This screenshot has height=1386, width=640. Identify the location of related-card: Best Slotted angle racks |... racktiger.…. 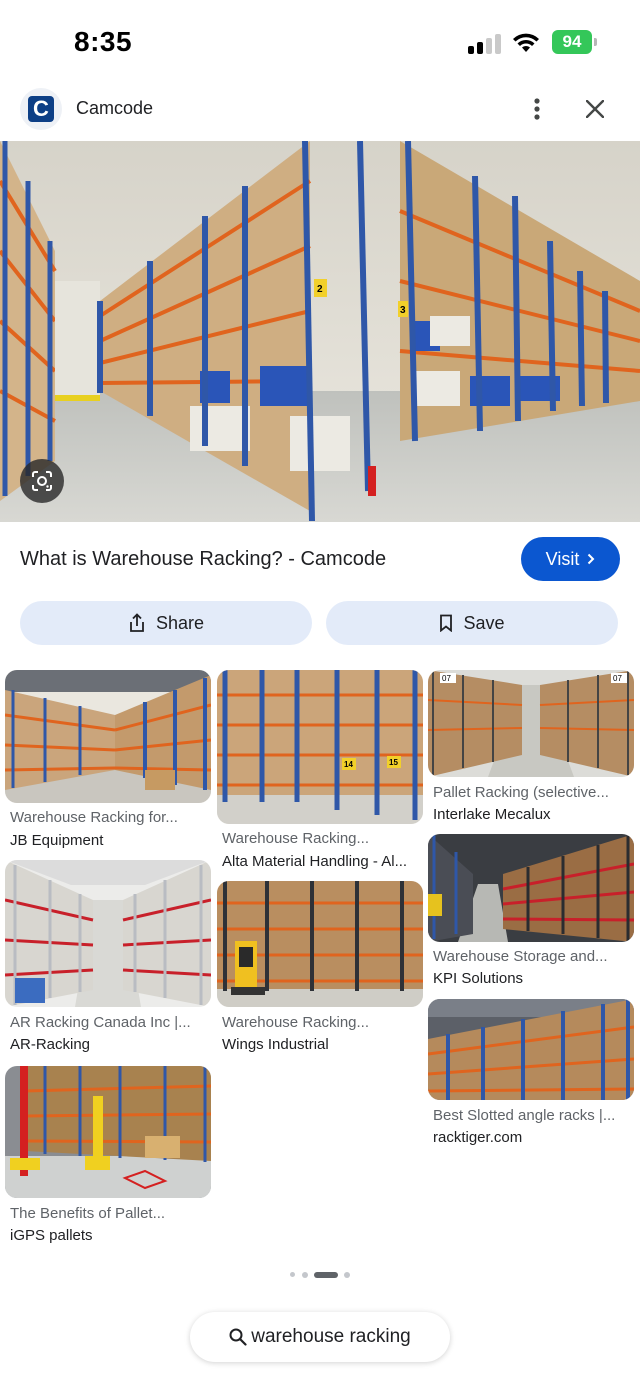
(531, 1074).